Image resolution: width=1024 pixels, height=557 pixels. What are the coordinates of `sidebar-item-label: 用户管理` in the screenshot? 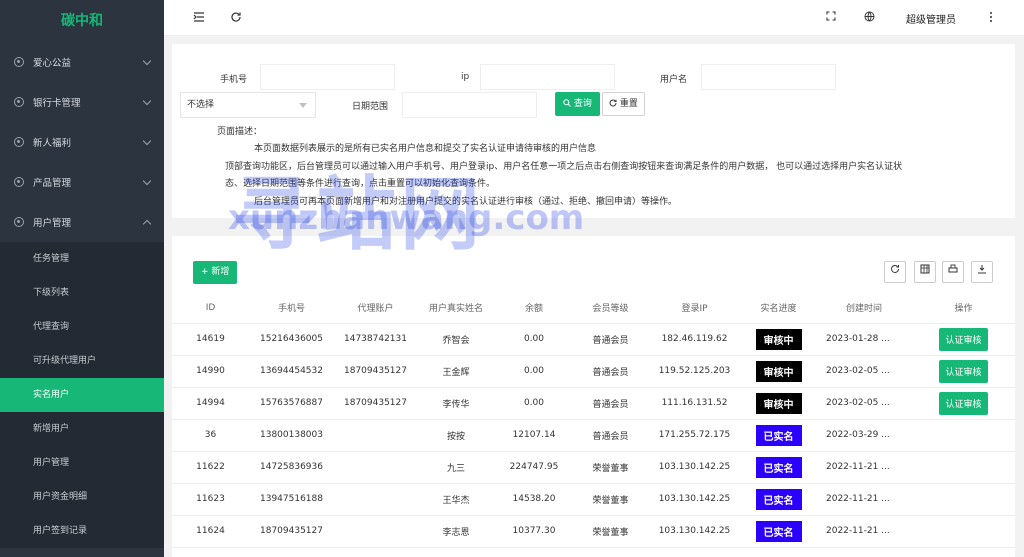 It's located at (52, 223).